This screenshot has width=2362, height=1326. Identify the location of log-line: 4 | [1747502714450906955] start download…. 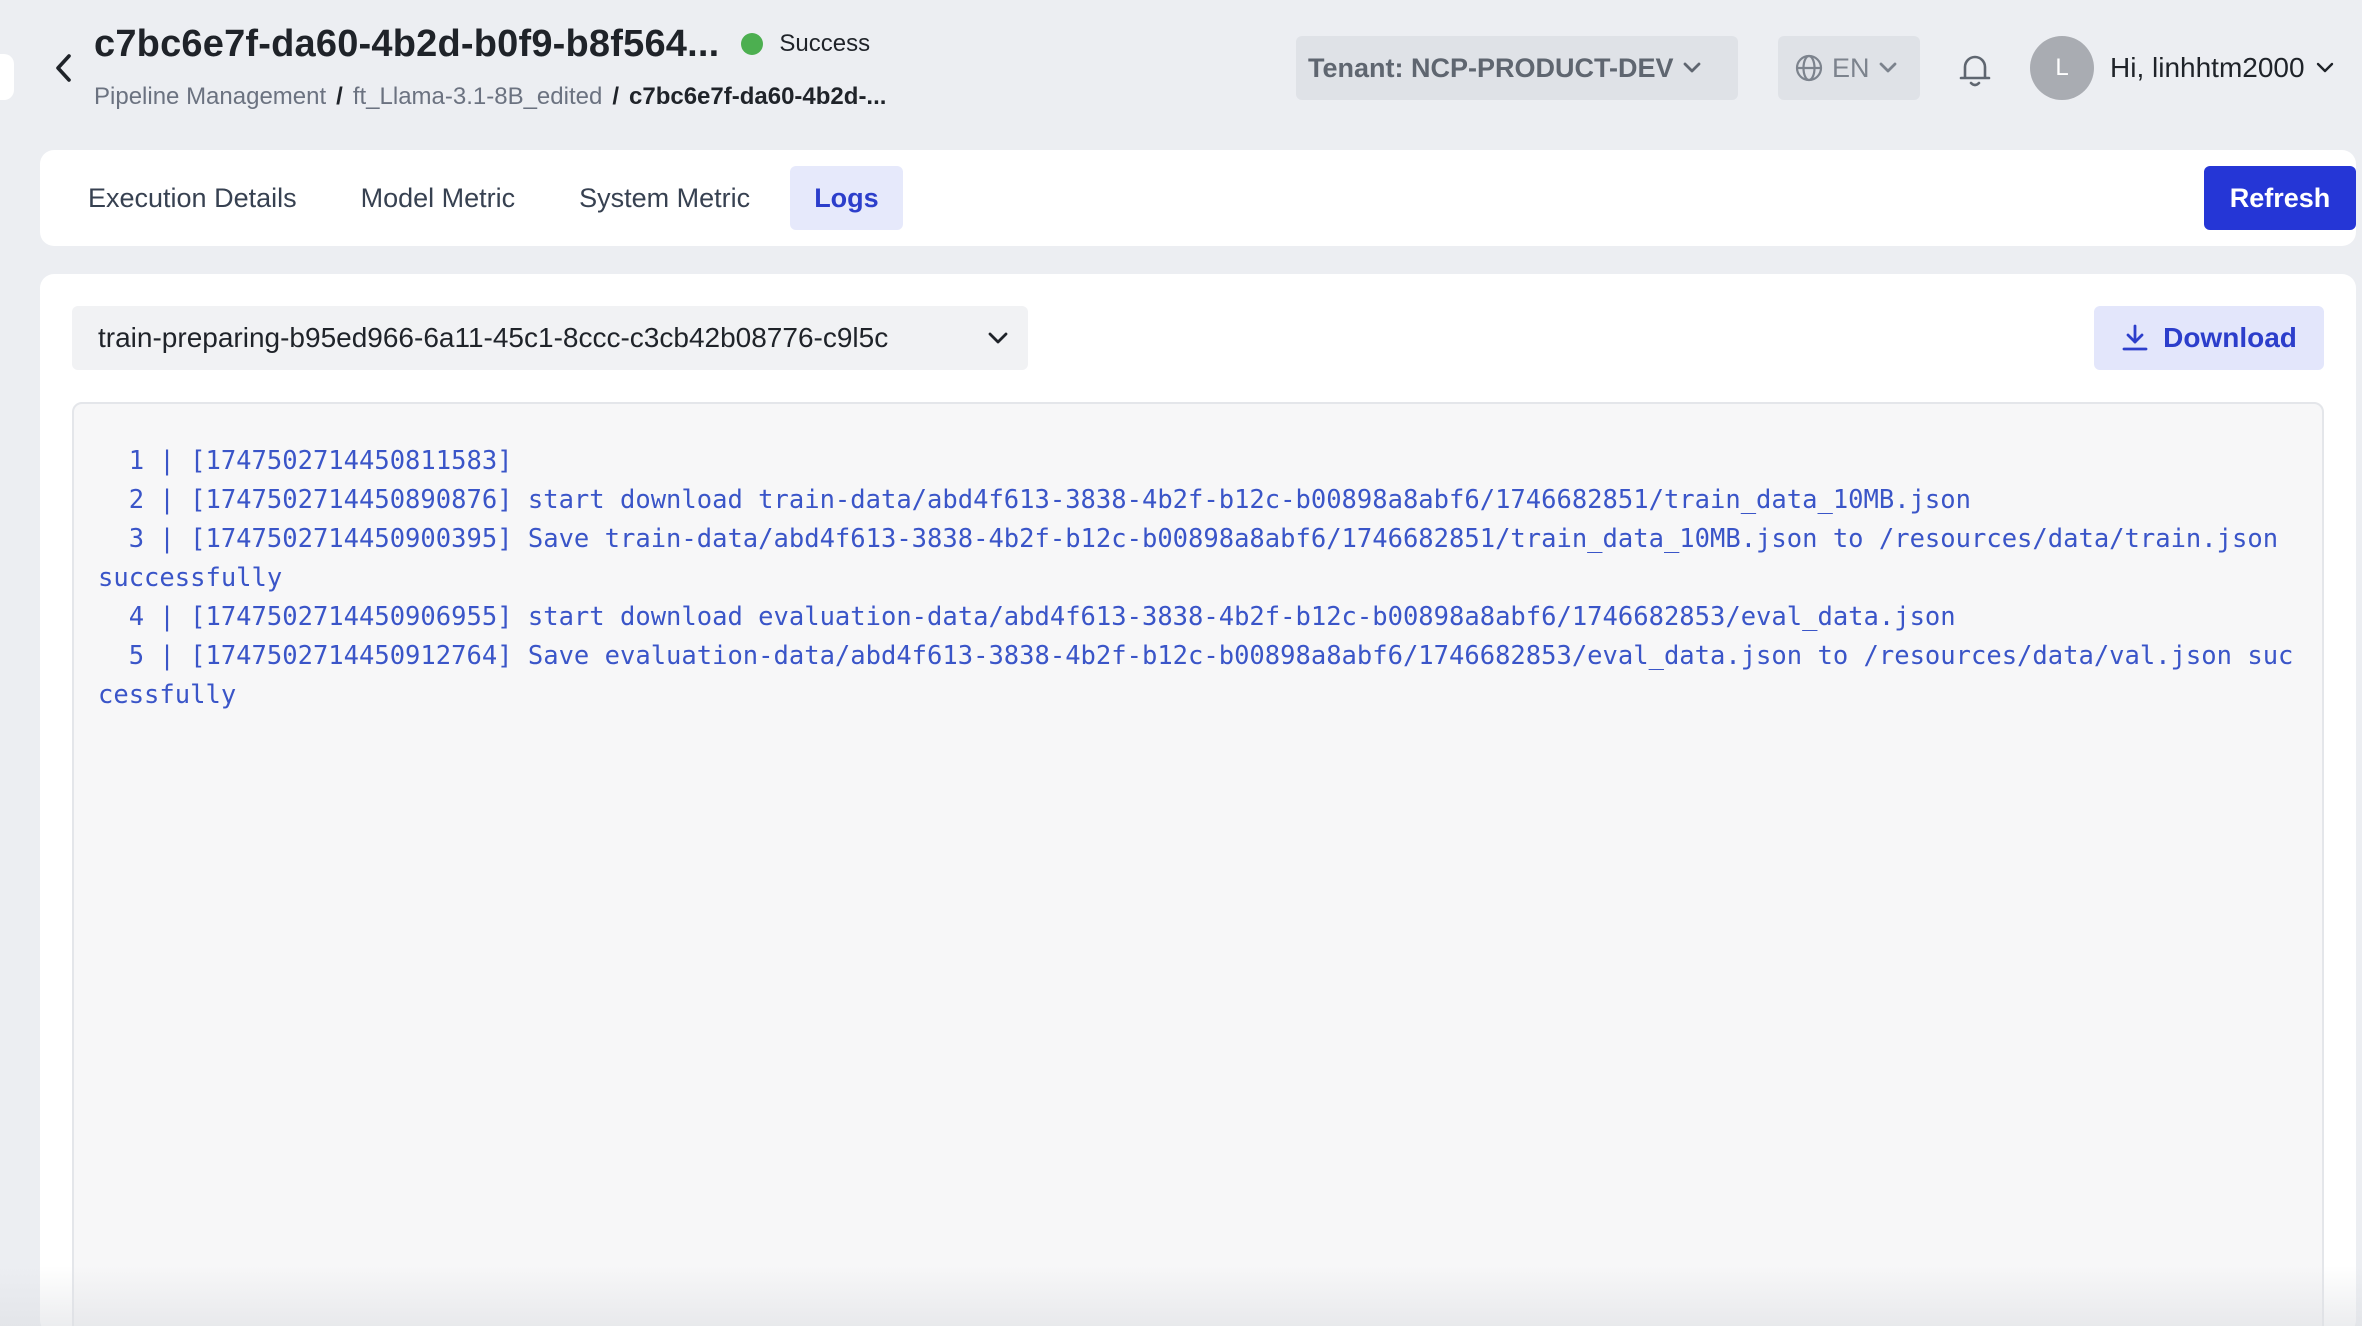
(1027, 617).